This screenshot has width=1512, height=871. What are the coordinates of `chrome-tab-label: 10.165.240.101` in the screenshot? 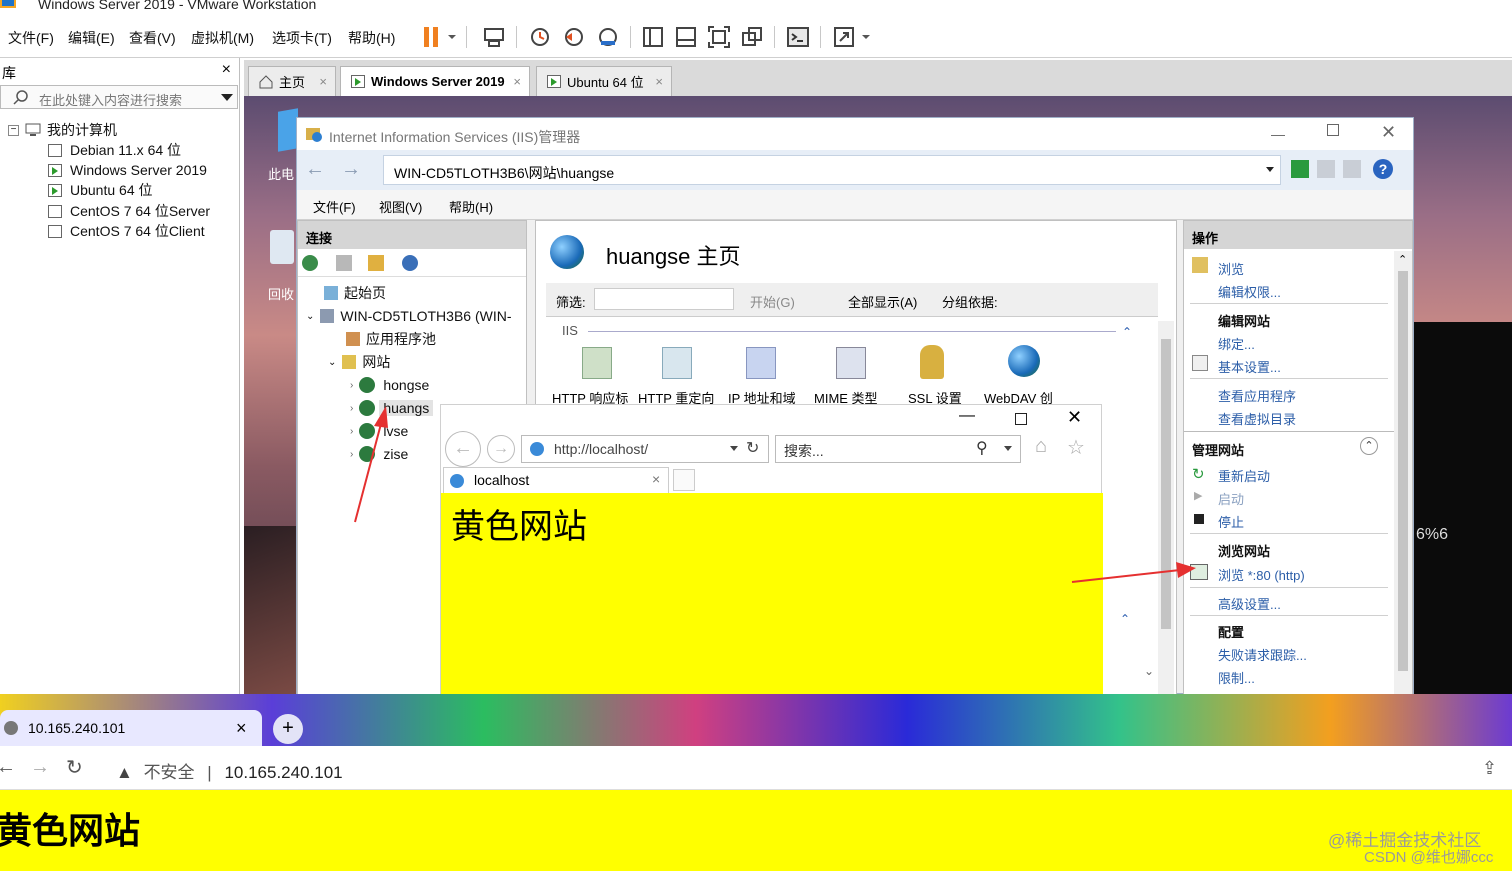 It's located at (77, 728).